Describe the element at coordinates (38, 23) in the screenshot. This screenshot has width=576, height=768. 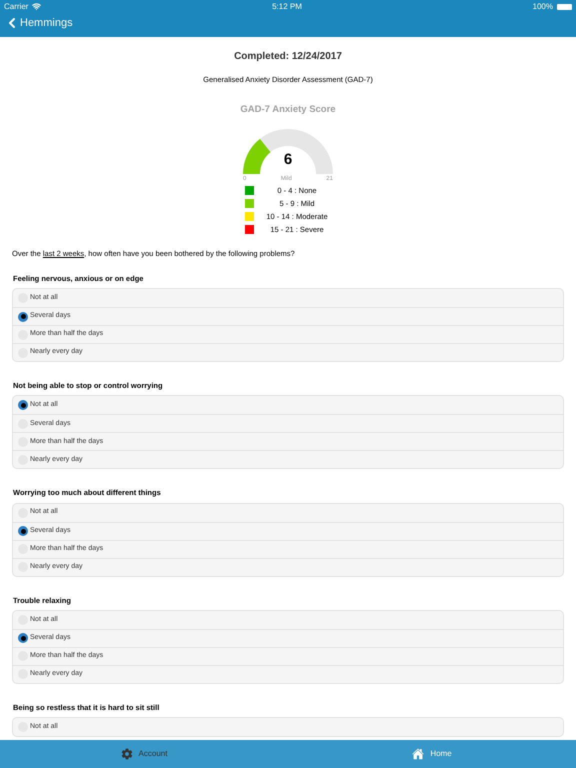
I see `back-button: Hemmings` at that location.